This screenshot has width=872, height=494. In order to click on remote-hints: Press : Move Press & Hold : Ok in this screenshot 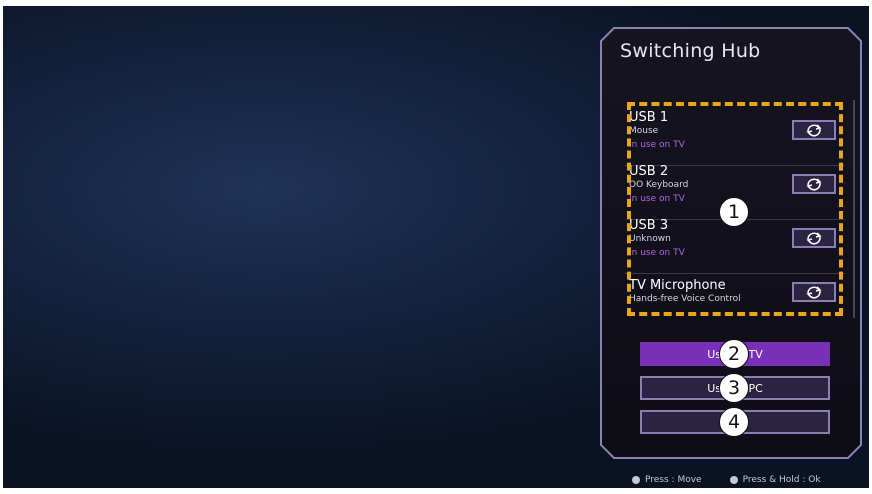, I will do `click(726, 480)`.